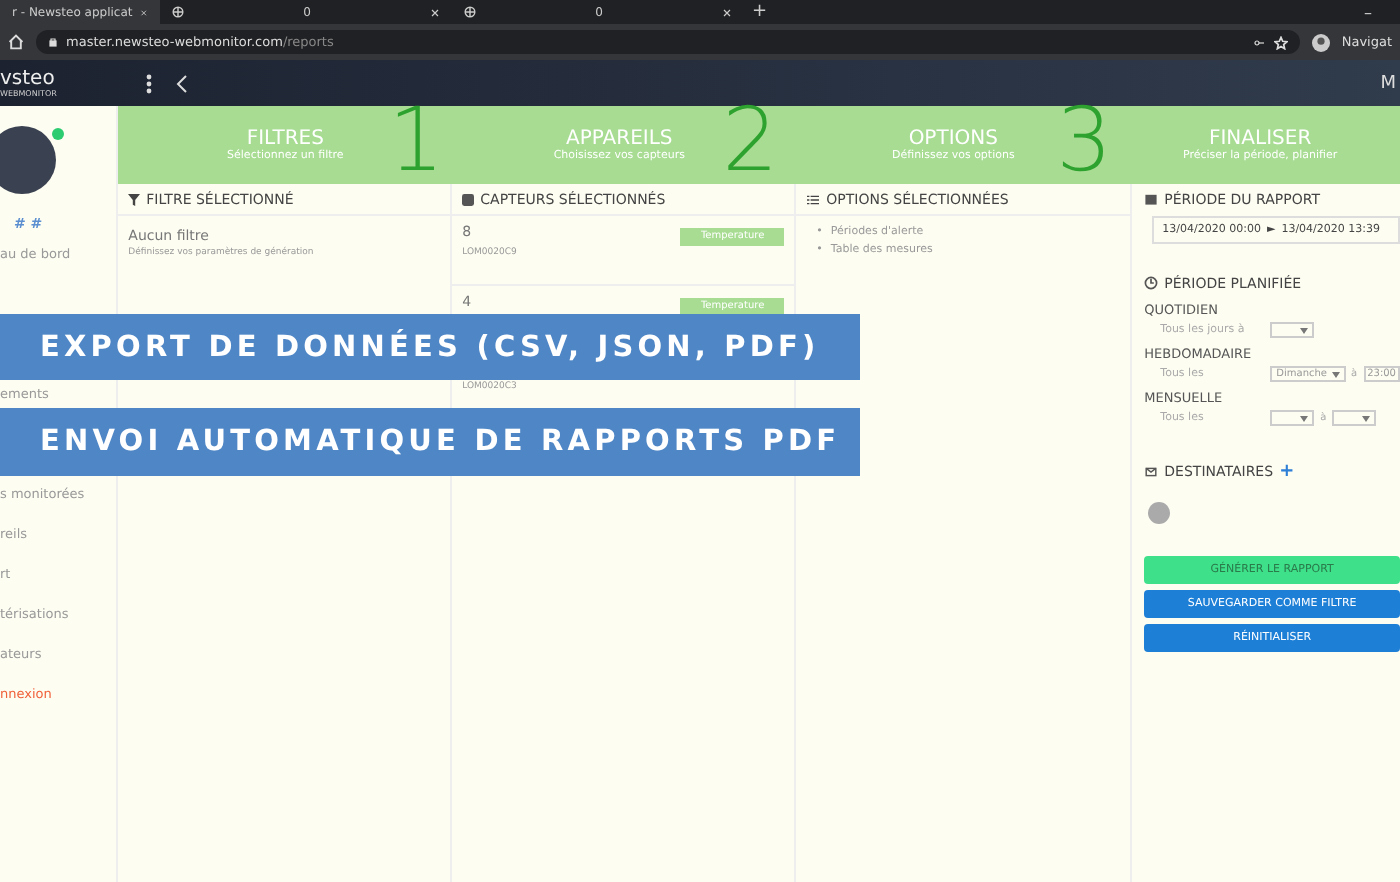 This screenshot has width=1400, height=882. I want to click on home-icon, so click(16, 42).